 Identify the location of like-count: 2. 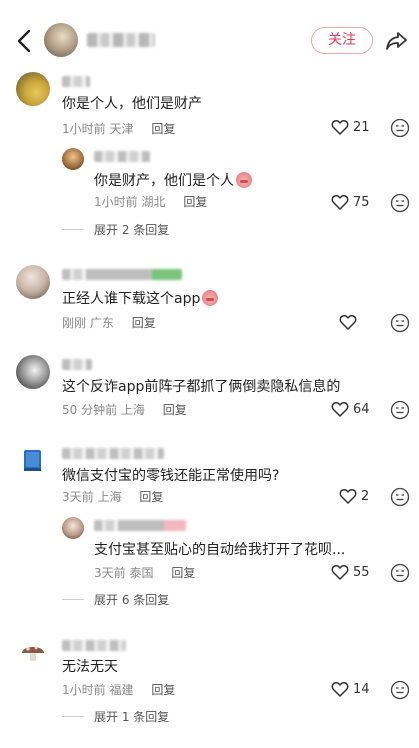
(365, 496).